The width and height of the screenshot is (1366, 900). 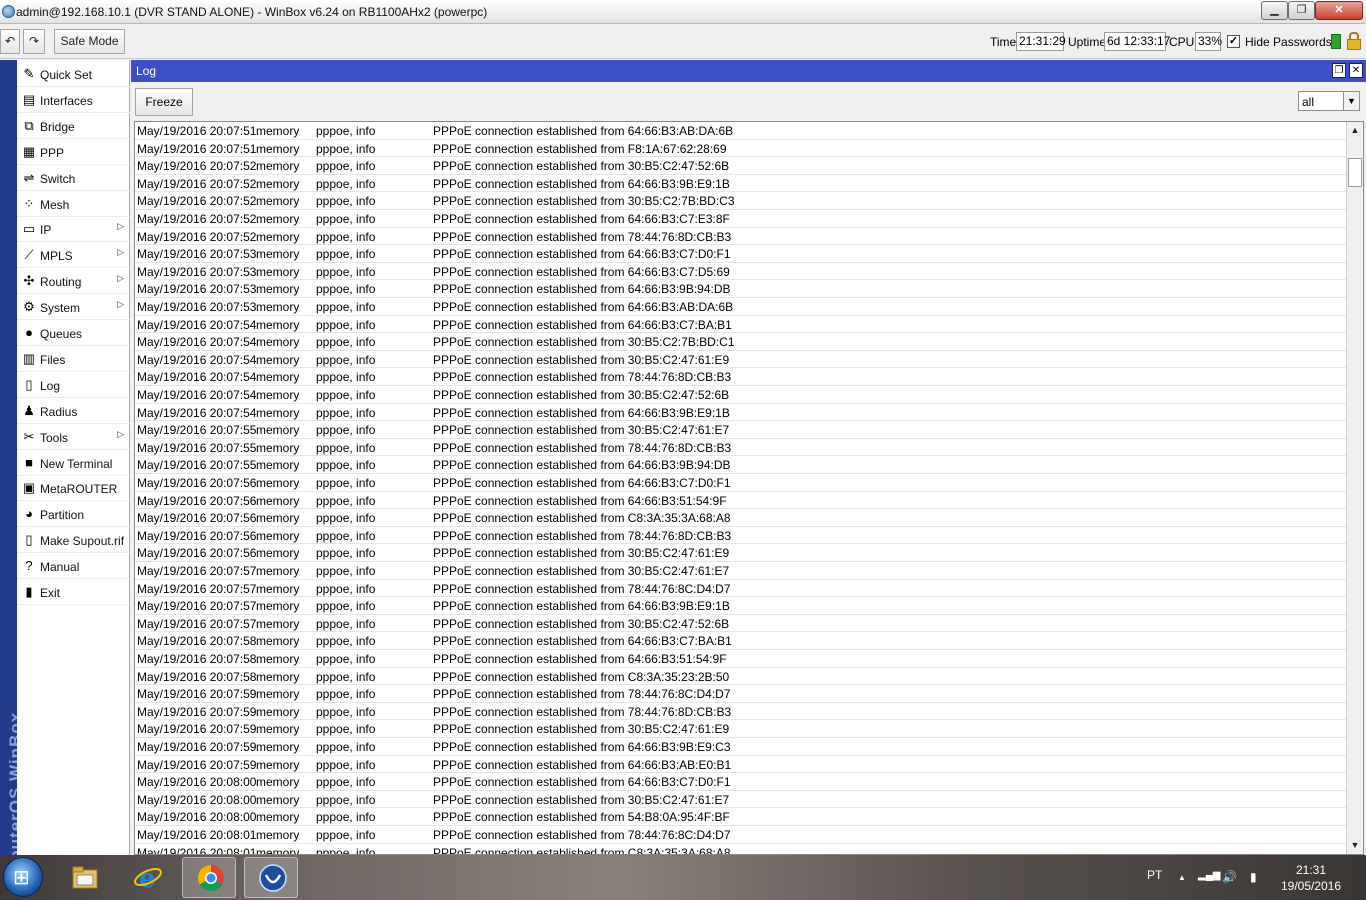 I want to click on taskbar-app-internet-explorer: e, so click(x=147, y=877).